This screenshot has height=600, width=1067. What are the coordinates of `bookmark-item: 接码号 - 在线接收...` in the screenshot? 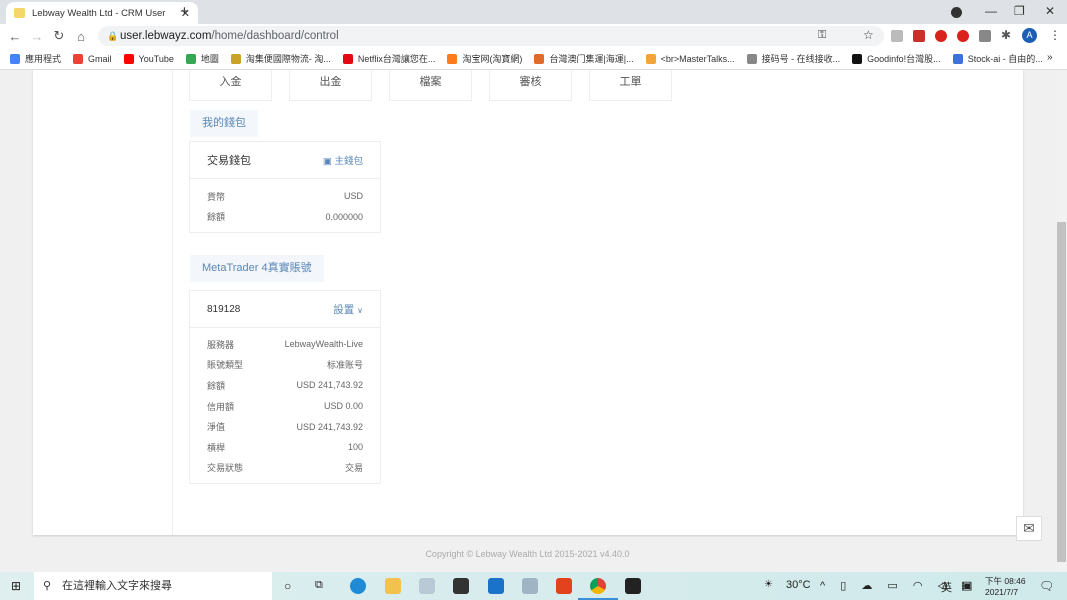 It's located at (793, 58).